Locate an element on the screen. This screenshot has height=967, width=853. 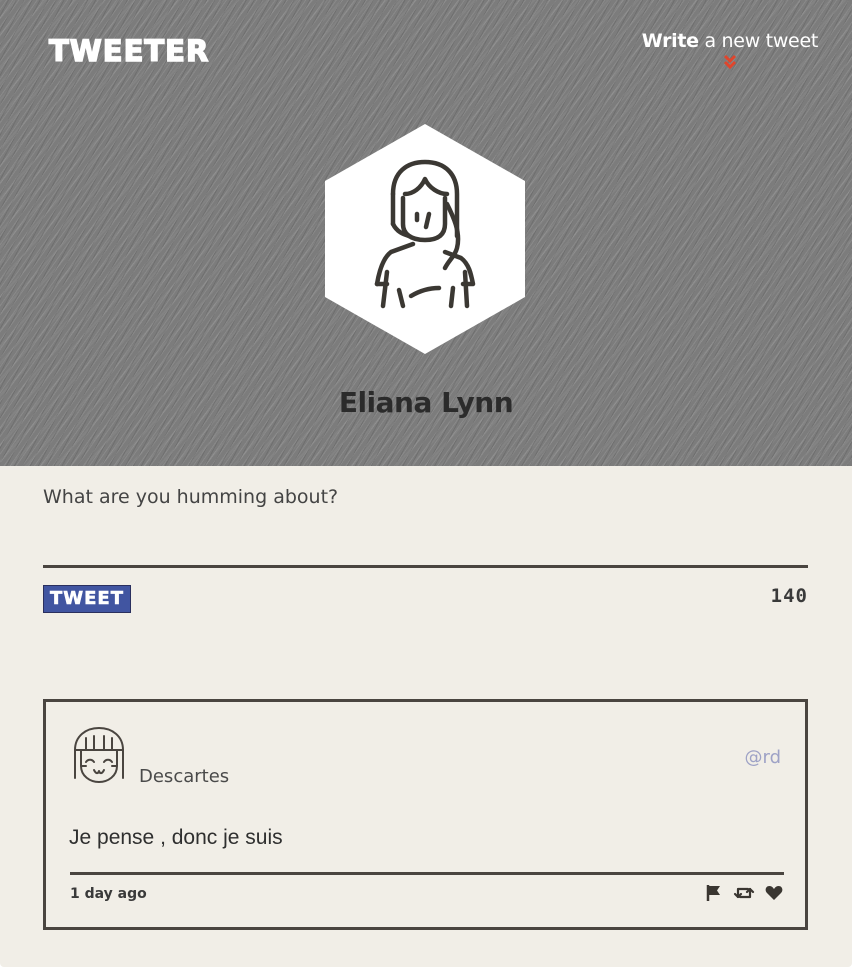
tweet-compose-input is located at coordinates (425, 525).